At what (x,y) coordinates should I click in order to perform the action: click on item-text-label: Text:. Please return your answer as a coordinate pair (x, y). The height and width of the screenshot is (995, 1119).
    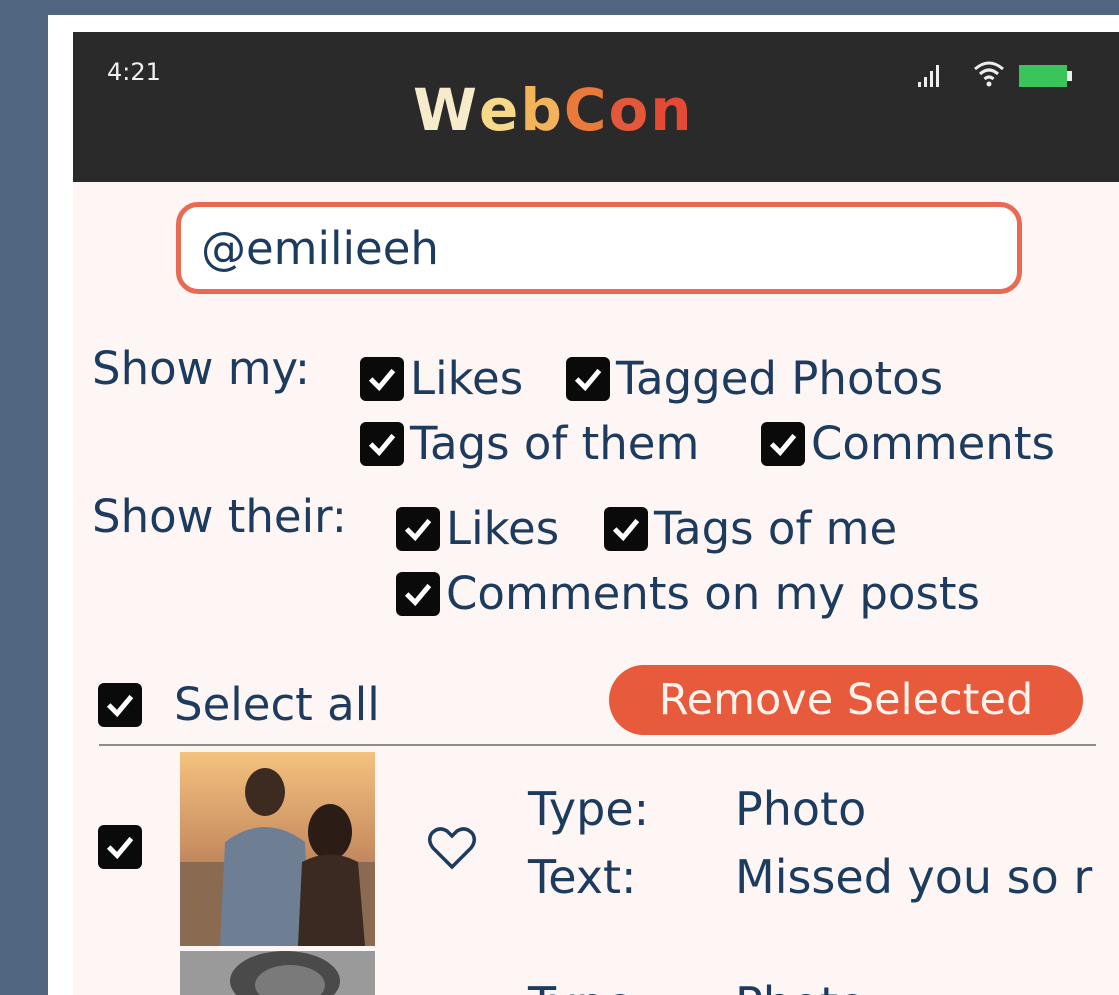
    Looking at the image, I should click on (582, 877).